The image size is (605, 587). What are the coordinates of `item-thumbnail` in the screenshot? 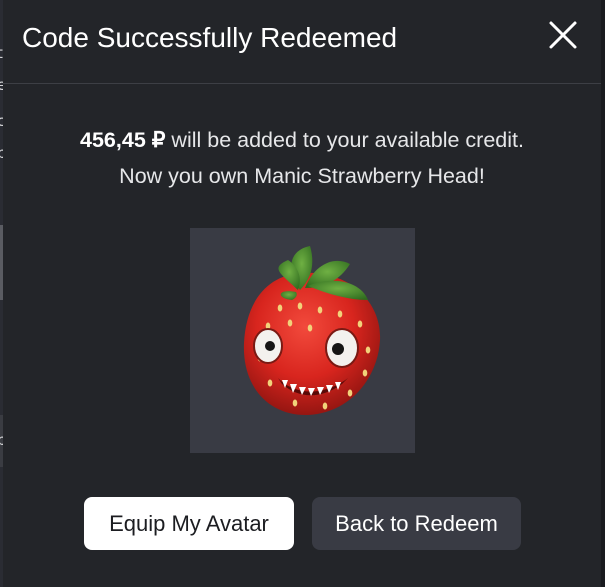 It's located at (302, 340).